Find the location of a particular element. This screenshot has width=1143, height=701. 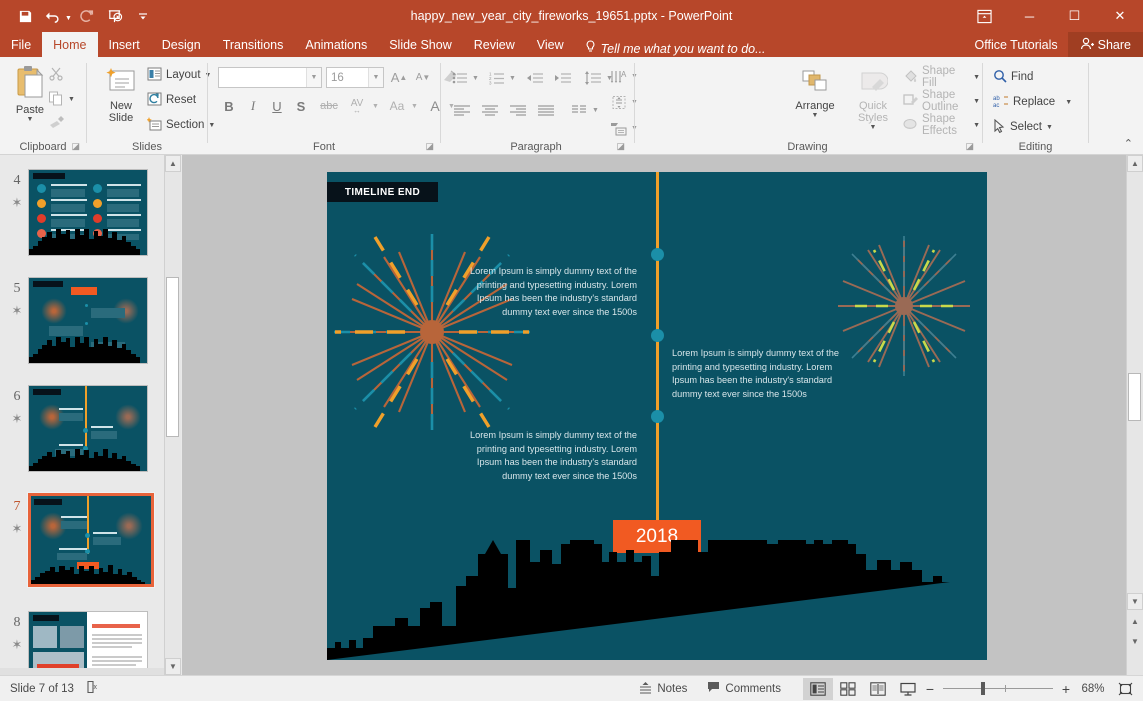

comments-button: Comments is located at coordinates (744, 688).